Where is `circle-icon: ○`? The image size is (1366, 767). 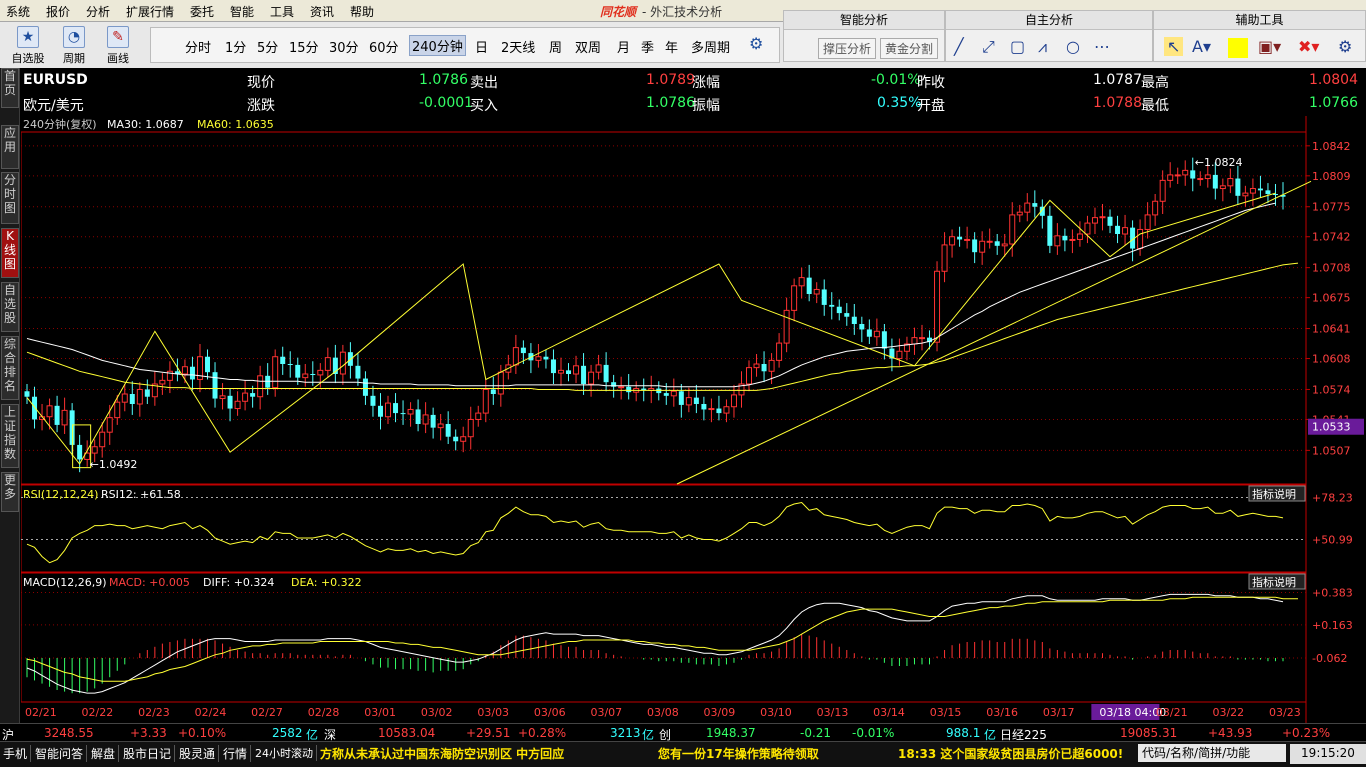 circle-icon: ○ is located at coordinates (1073, 46).